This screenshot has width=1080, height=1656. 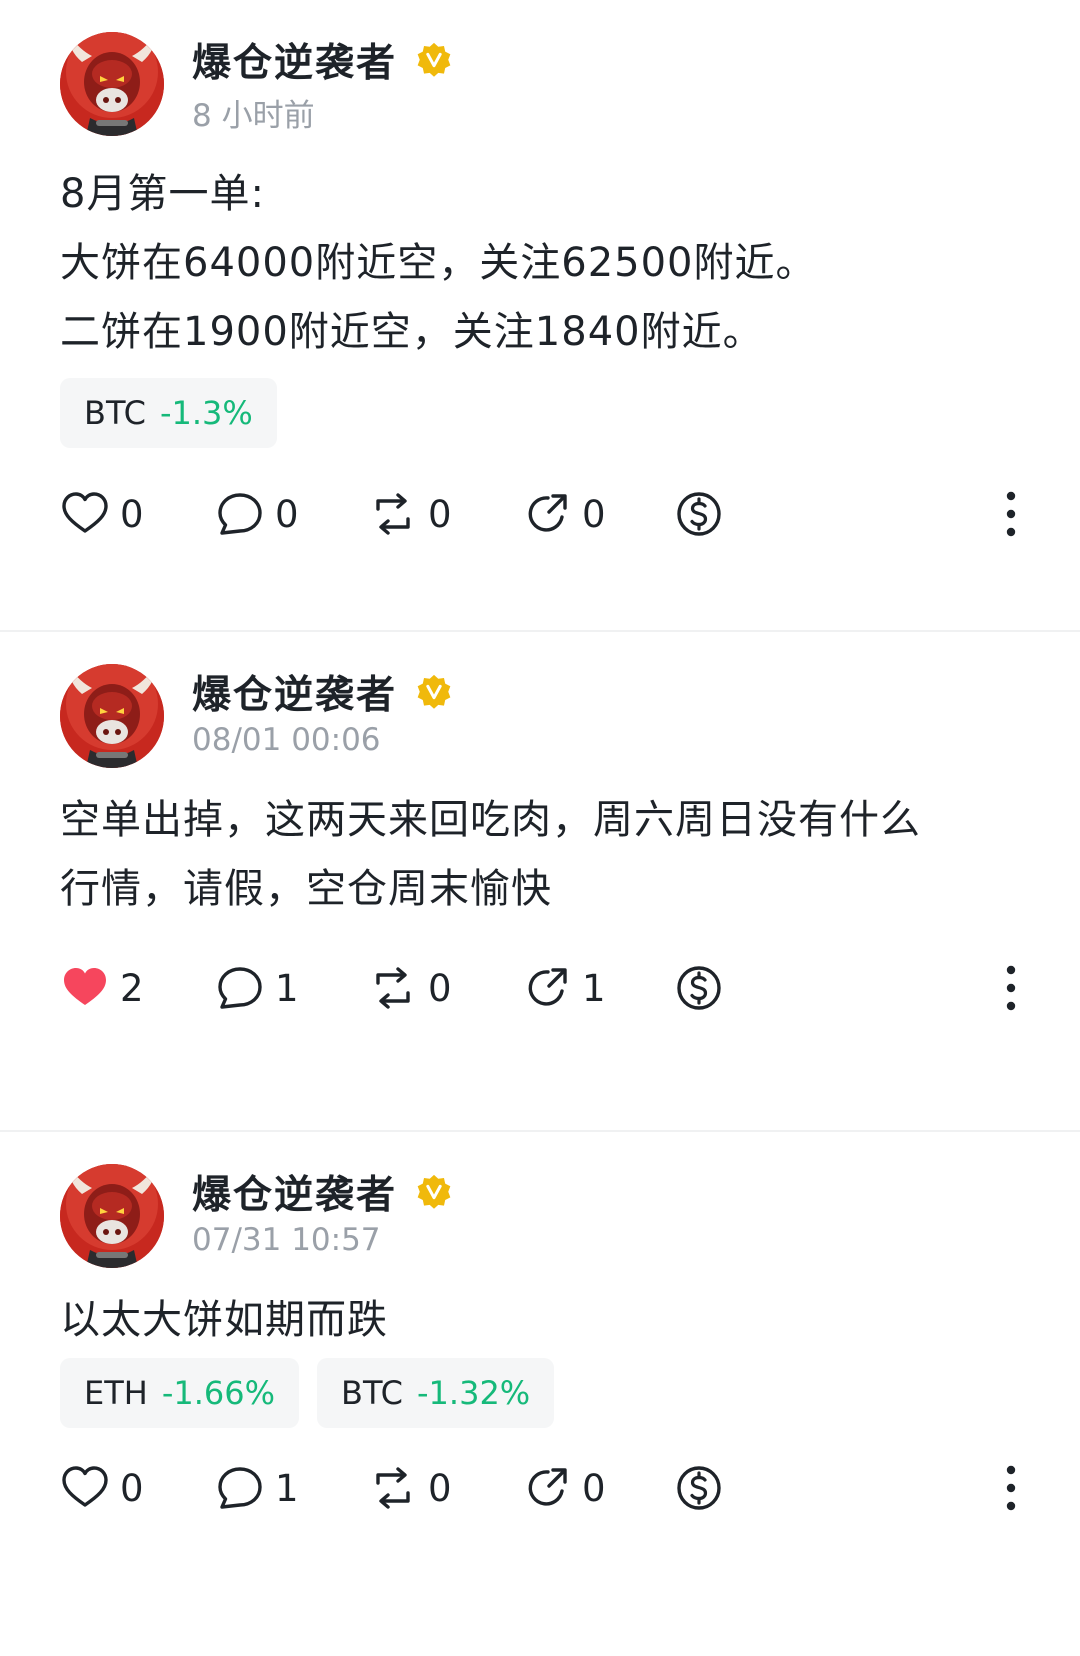 What do you see at coordinates (286, 1240) in the screenshot?
I see `post-time: 07/31 10:57` at bounding box center [286, 1240].